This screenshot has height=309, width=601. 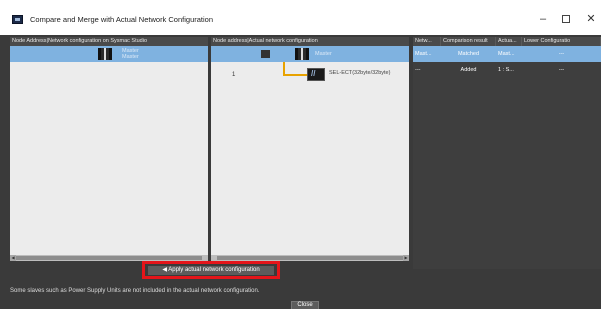 I want to click on table-row: --- Added 1 : S... ---, so click(x=507, y=70).